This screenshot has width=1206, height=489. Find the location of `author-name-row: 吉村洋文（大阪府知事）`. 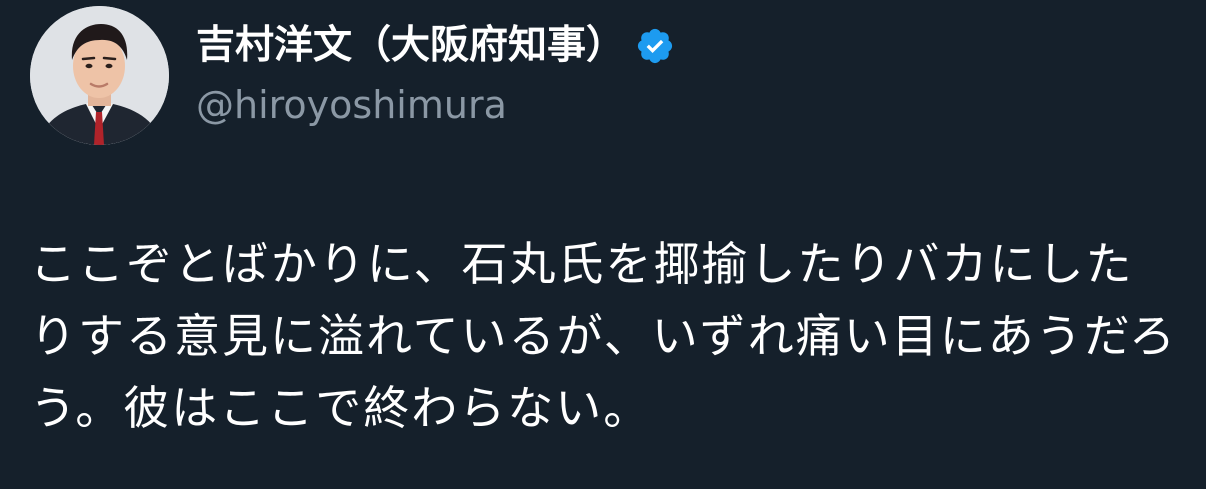

author-name-row: 吉村洋文（大阪府知事） is located at coordinates (436, 46).